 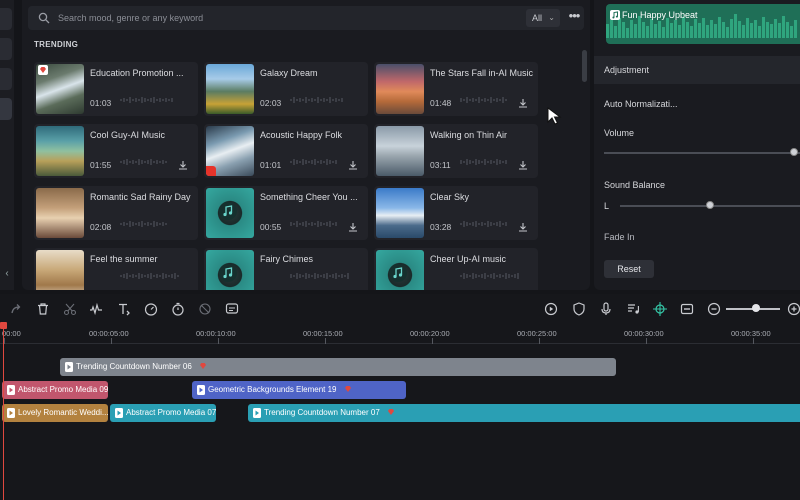 What do you see at coordinates (101, 165) in the screenshot?
I see `track-duration: 01:55` at bounding box center [101, 165].